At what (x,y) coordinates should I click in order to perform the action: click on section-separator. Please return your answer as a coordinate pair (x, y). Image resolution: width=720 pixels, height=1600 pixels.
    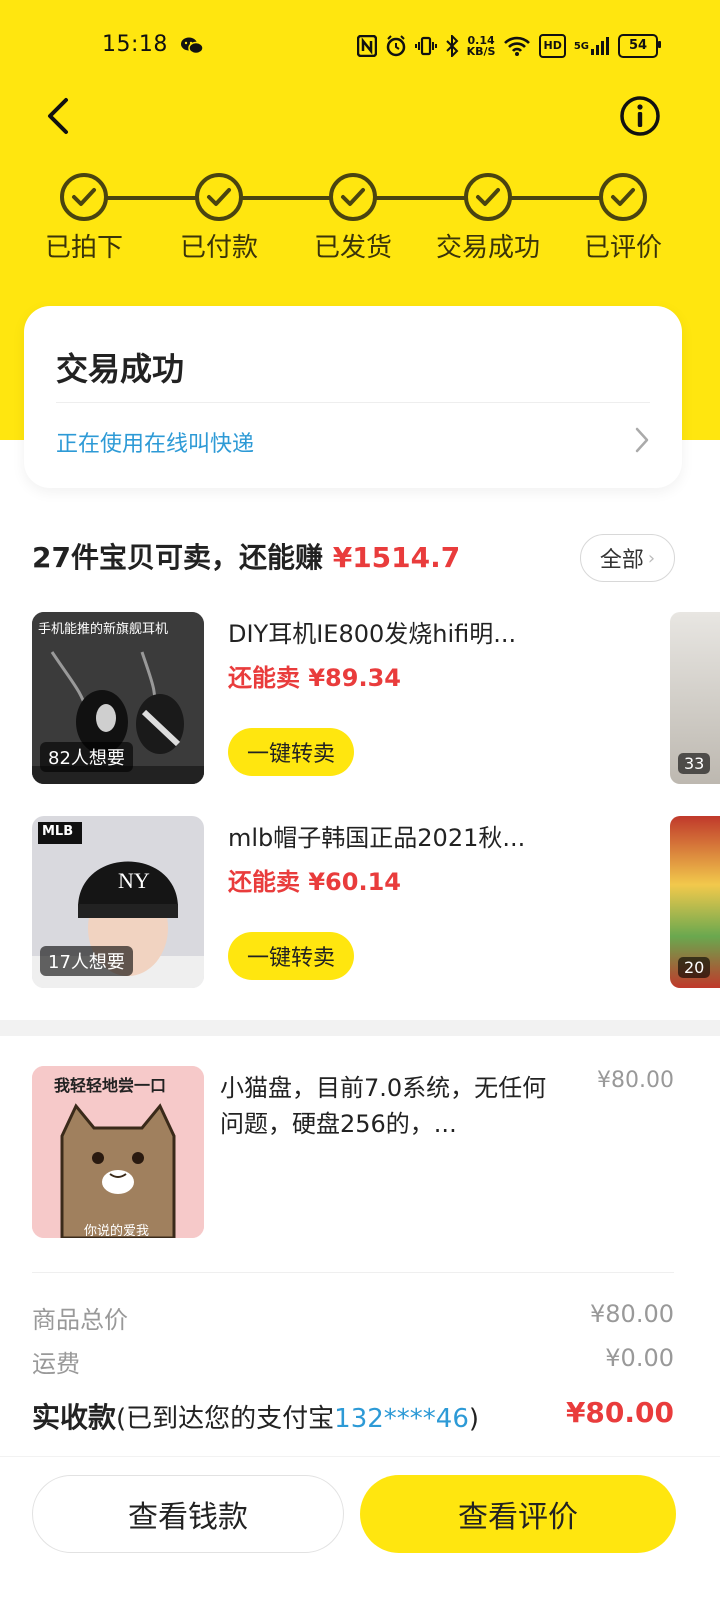
    Looking at the image, I should click on (360, 1028).